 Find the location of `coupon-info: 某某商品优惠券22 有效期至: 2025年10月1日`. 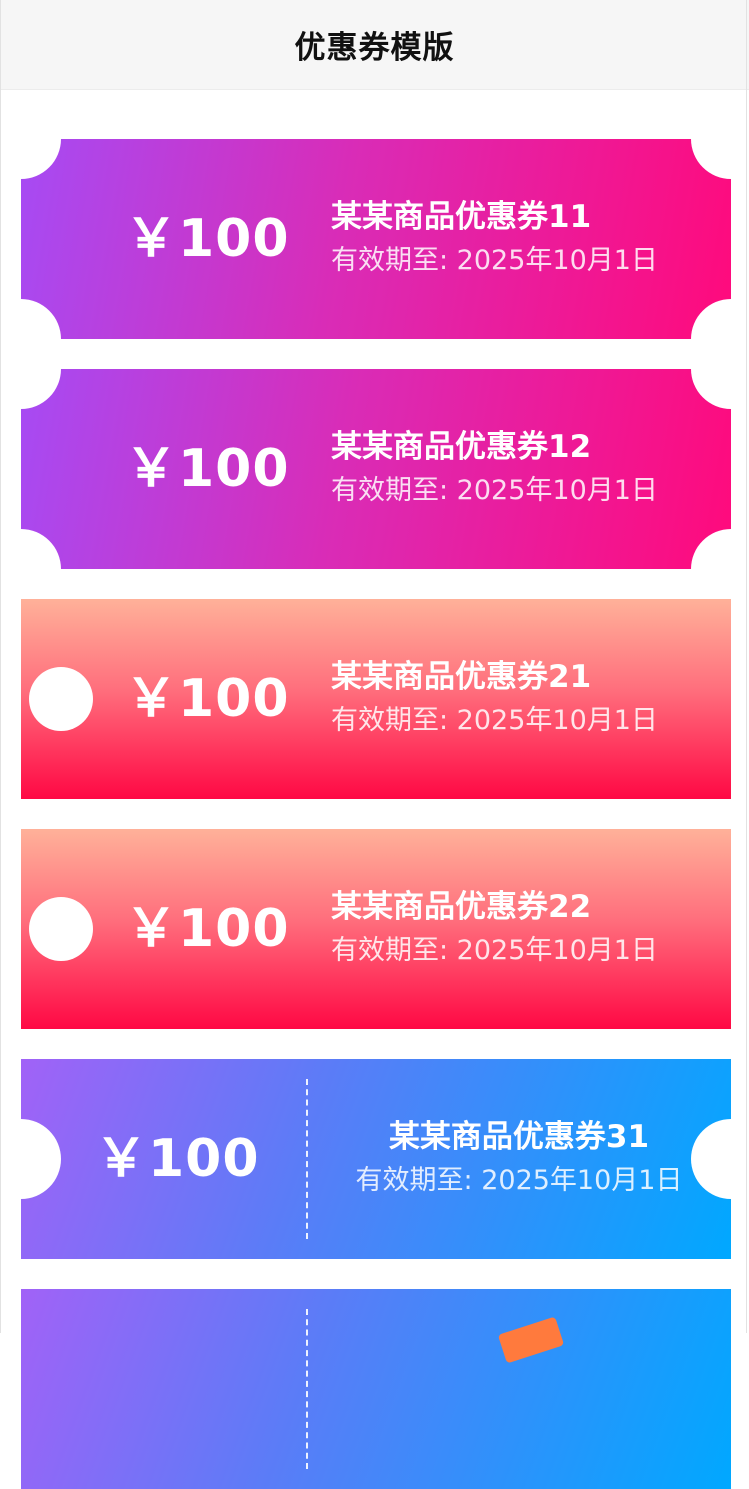

coupon-info: 某某商品优惠券22 有效期至: 2025年10月1日 is located at coordinates (494, 929).